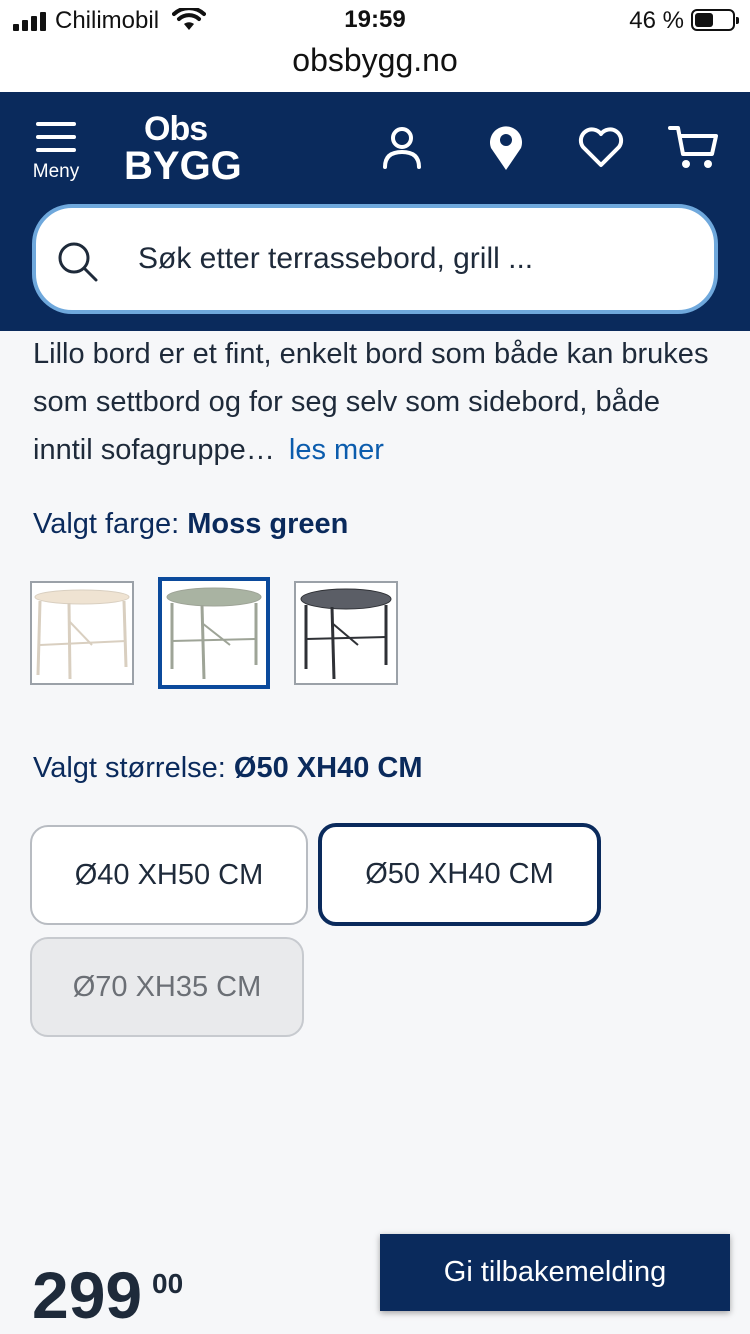 Image resolution: width=750 pixels, height=1334 pixels. I want to click on menu-button: Meny, so click(56, 155).